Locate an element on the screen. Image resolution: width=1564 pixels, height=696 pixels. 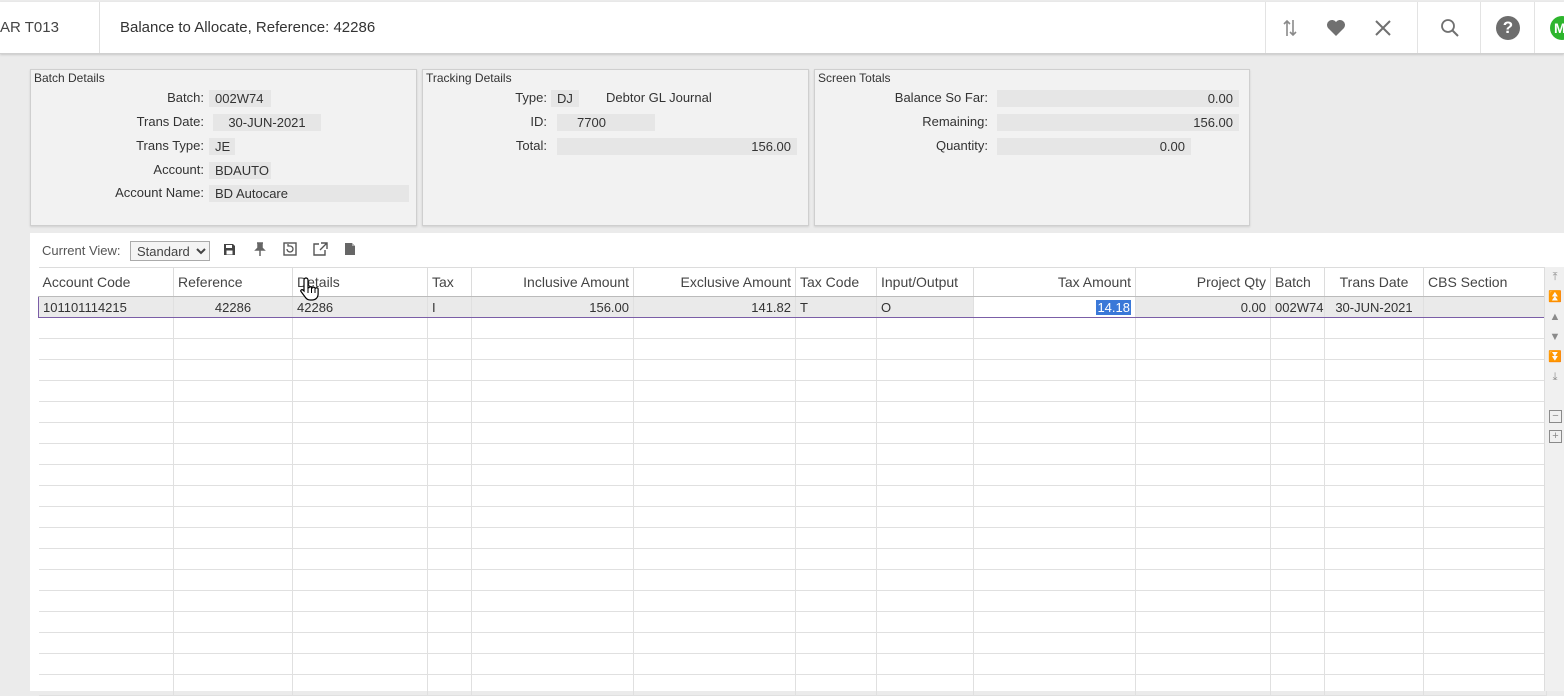
column-header-batch: Batch is located at coordinates (1297, 282).